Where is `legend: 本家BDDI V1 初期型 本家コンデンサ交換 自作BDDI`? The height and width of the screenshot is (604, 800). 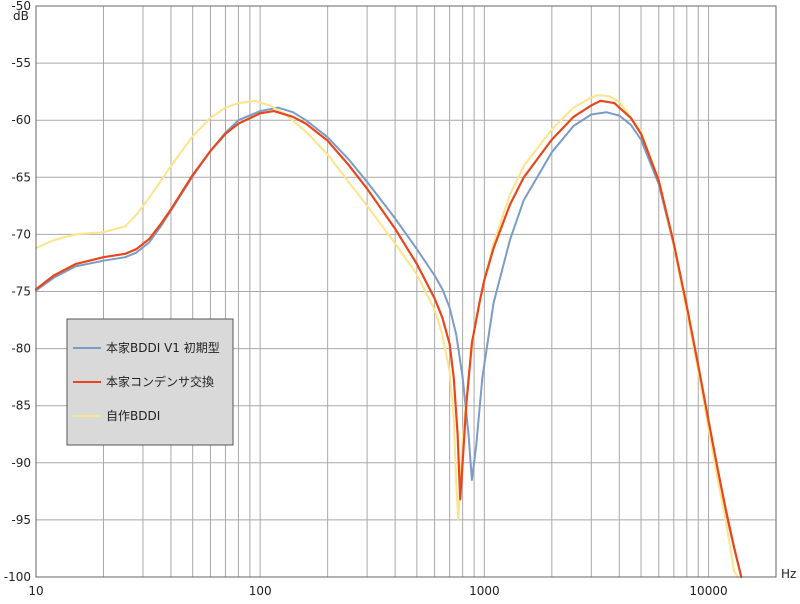 legend: 本家BDDI V1 初期型 本家コンデンサ交換 自作BDDI is located at coordinates (150, 382).